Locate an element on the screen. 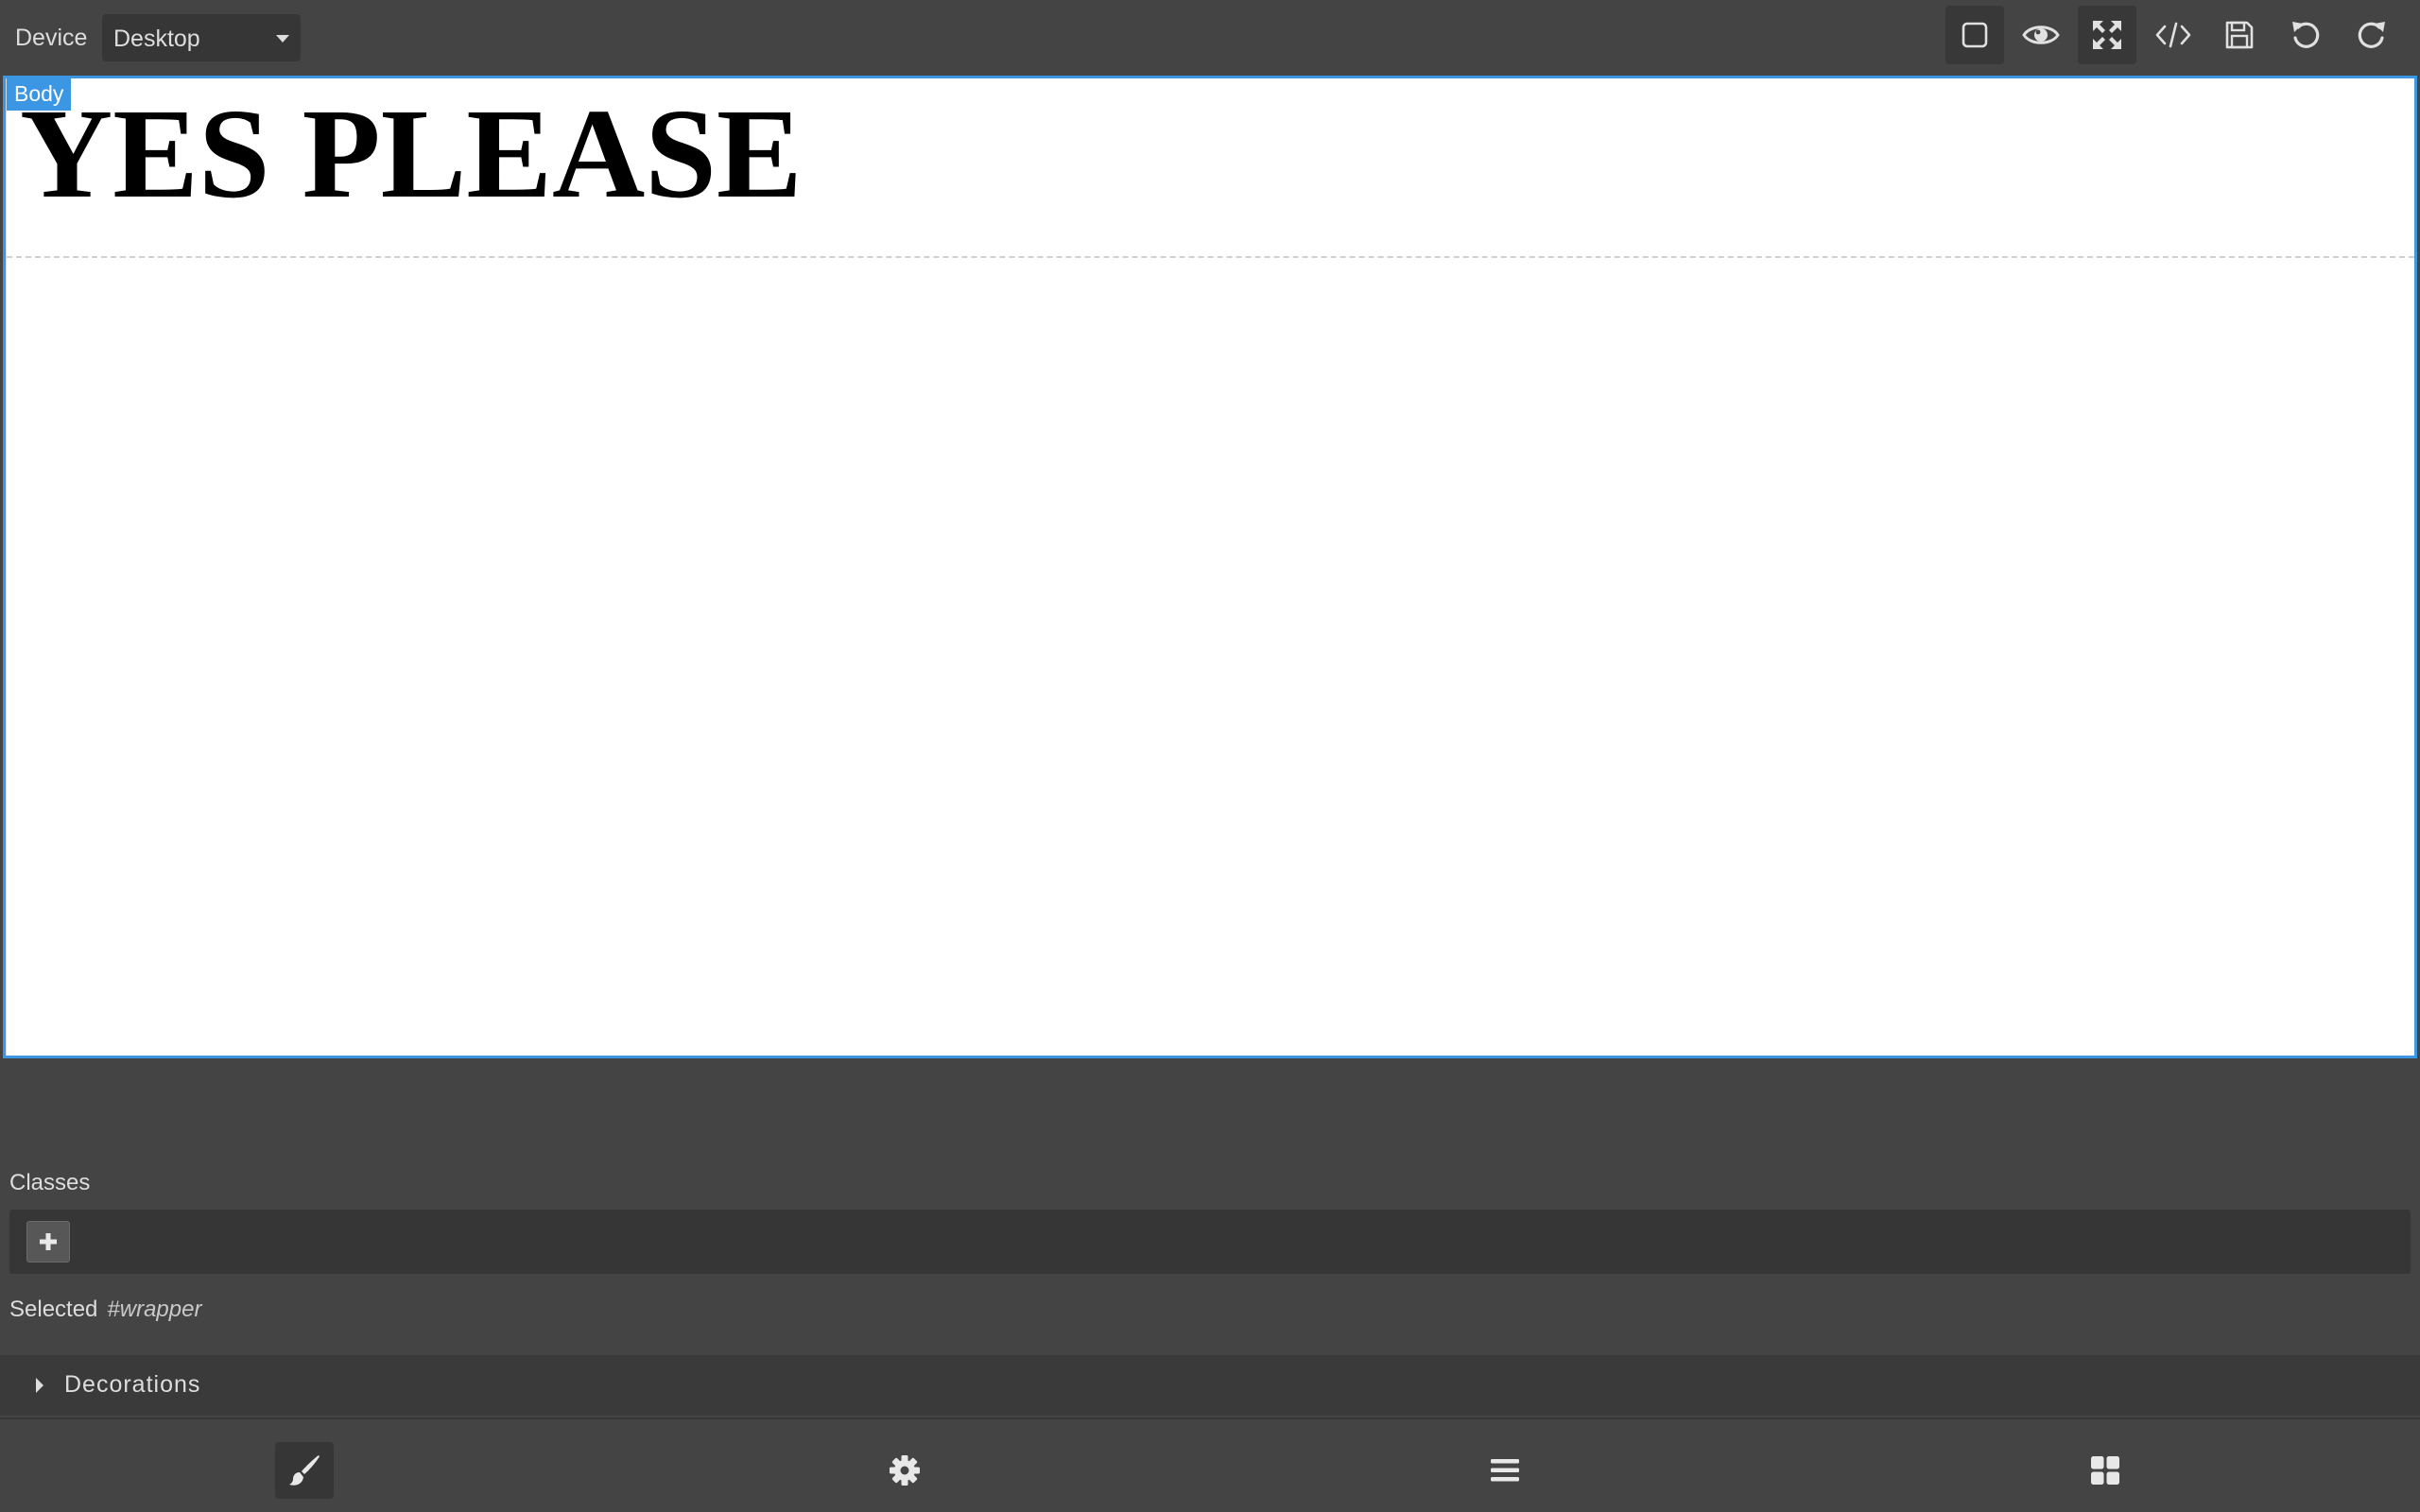 The image size is (2420, 1512). redo-button is located at coordinates (2371, 35).